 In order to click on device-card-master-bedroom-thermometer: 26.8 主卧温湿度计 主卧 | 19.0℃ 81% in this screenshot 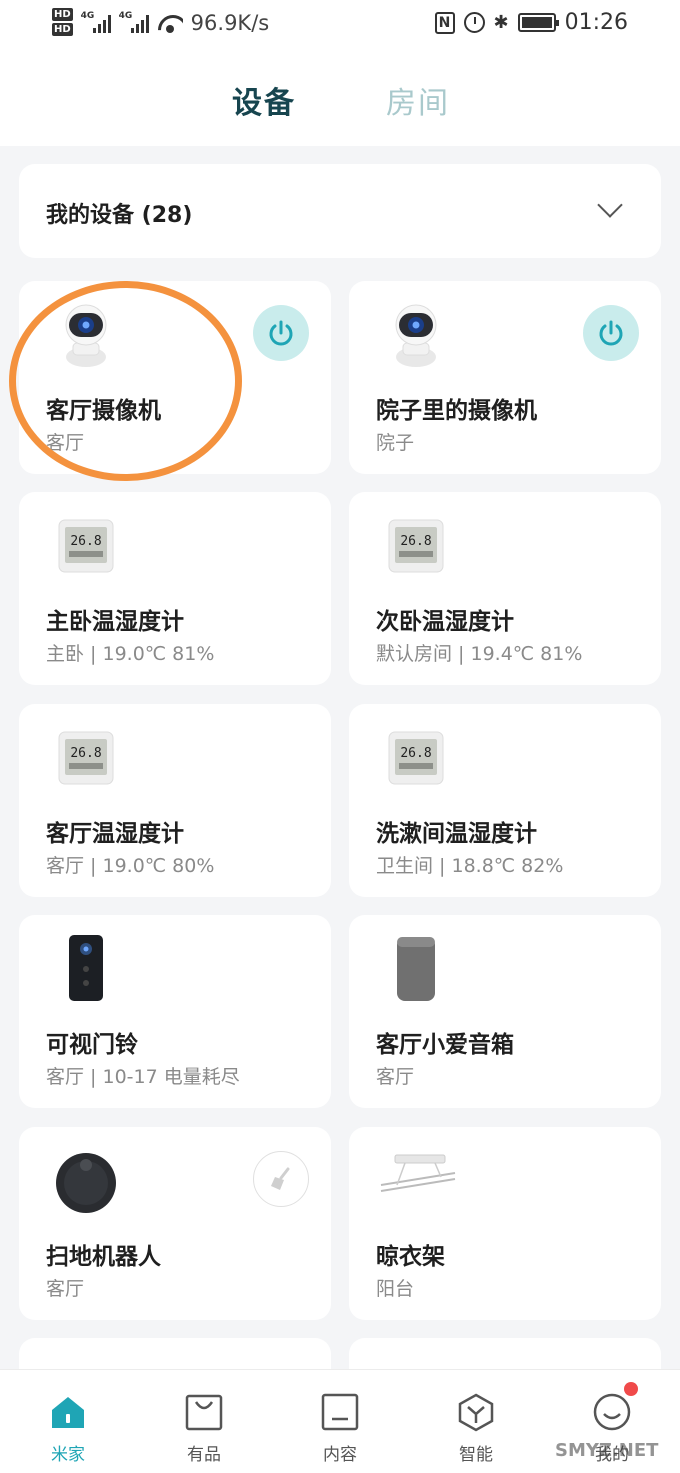, I will do `click(175, 588)`.